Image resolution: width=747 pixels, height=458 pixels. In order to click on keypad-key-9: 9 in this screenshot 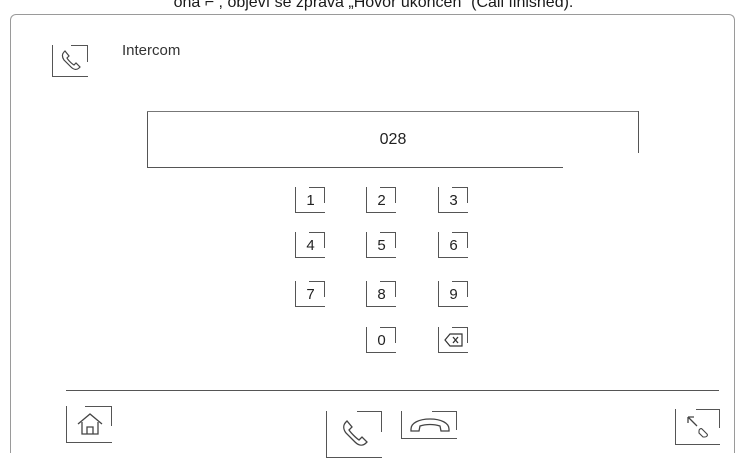, I will do `click(453, 294)`.